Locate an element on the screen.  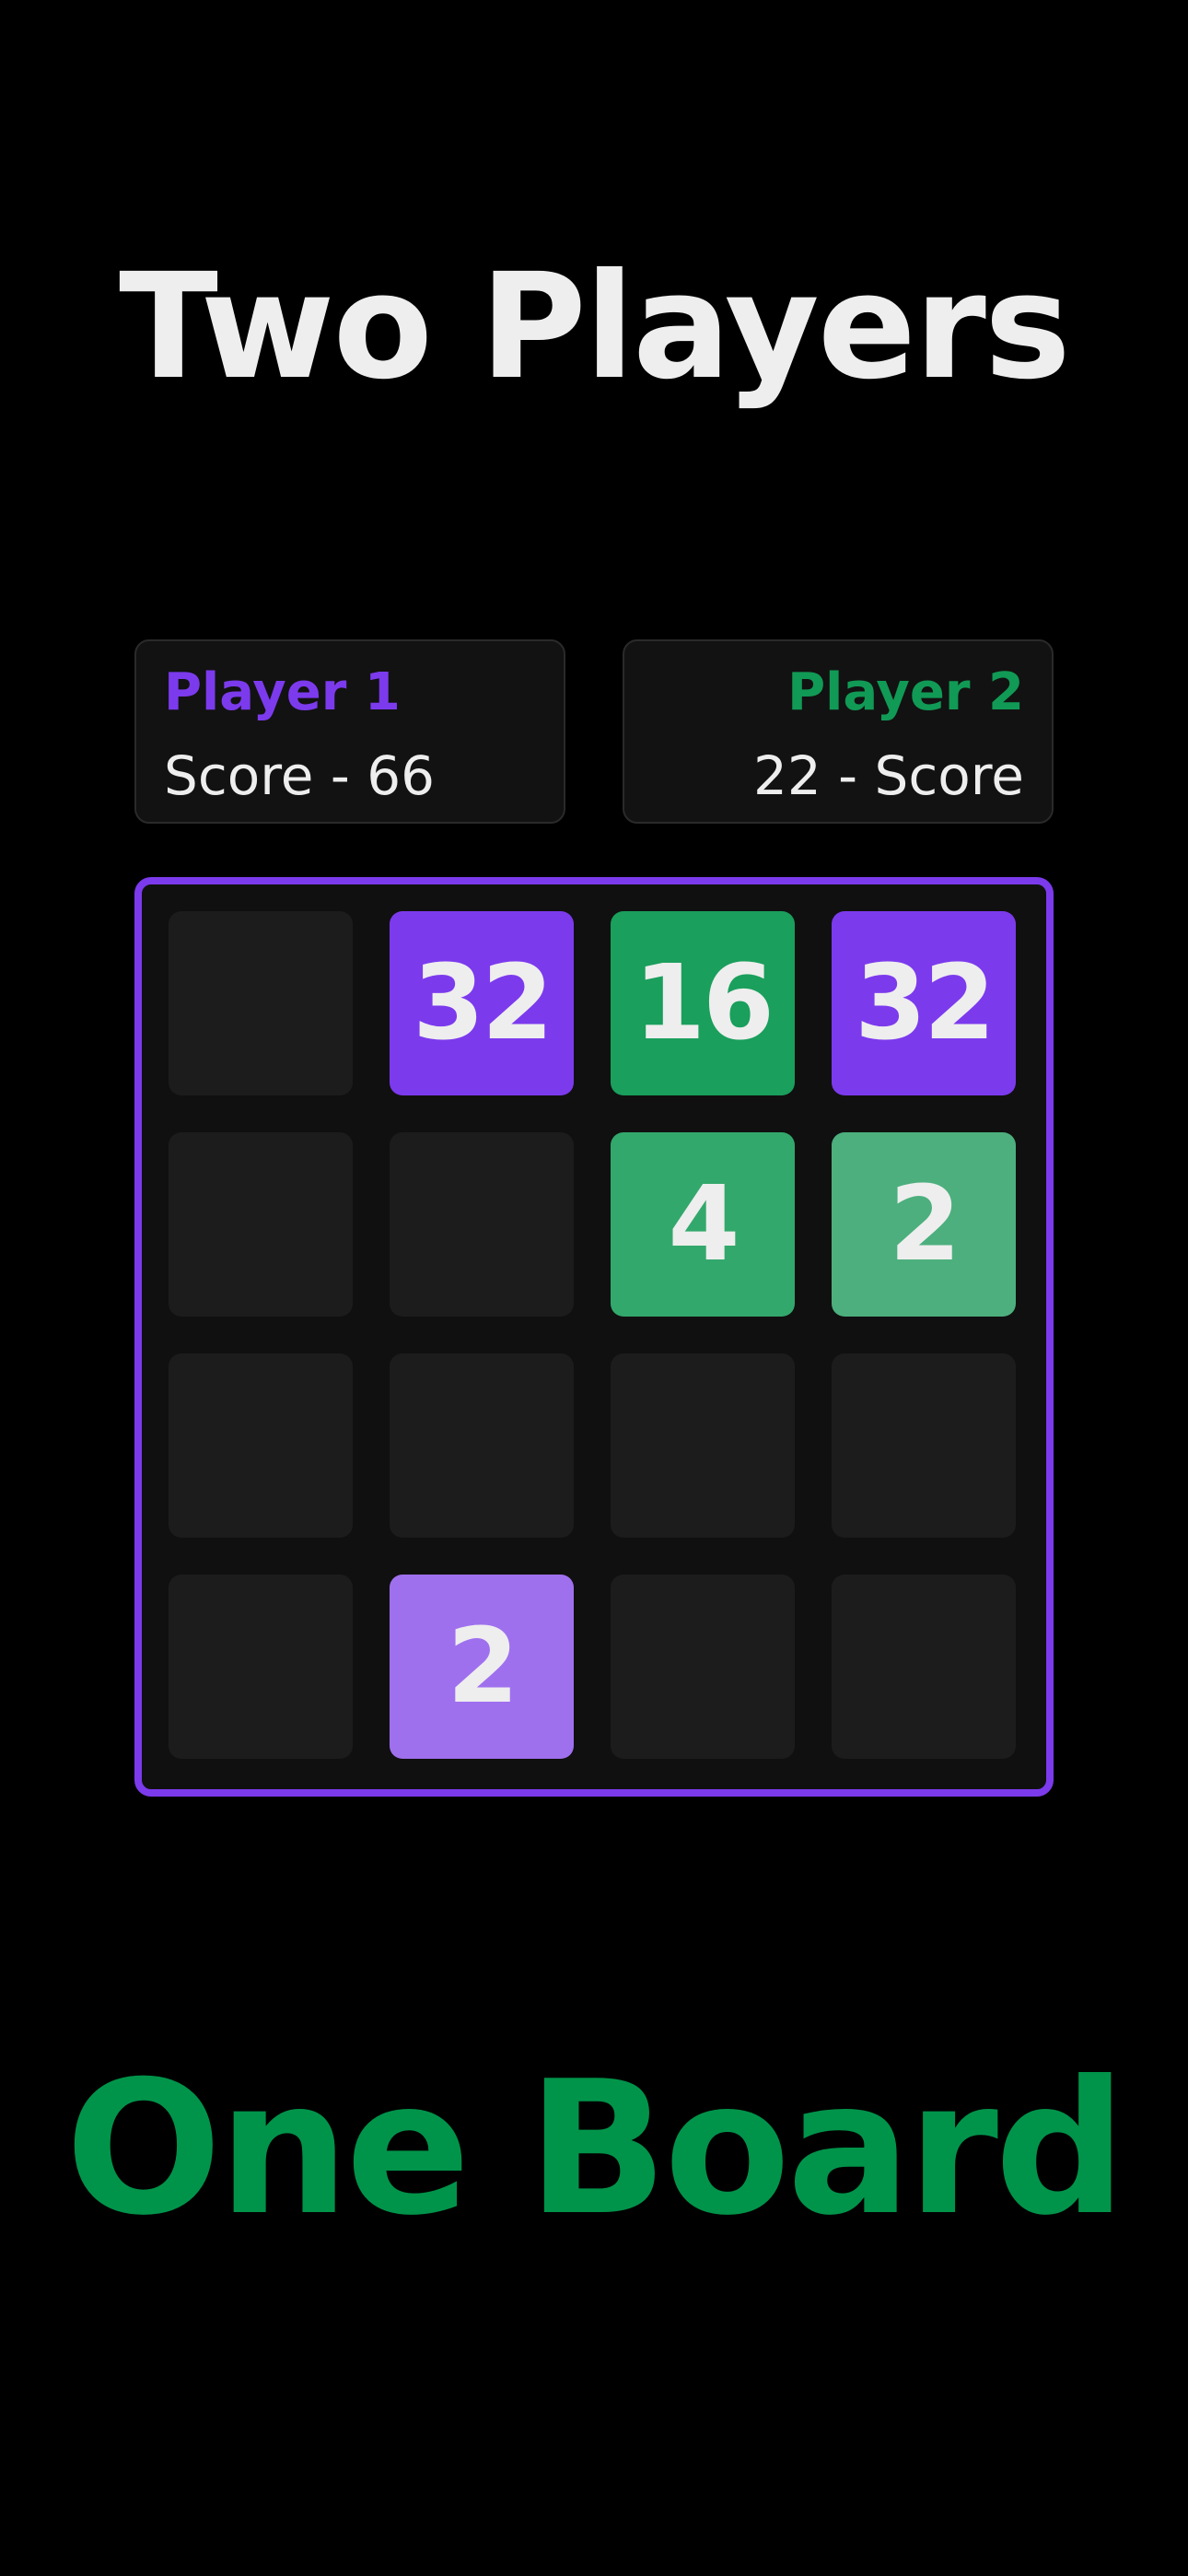
board-tile-16: 16 is located at coordinates (703, 1003).